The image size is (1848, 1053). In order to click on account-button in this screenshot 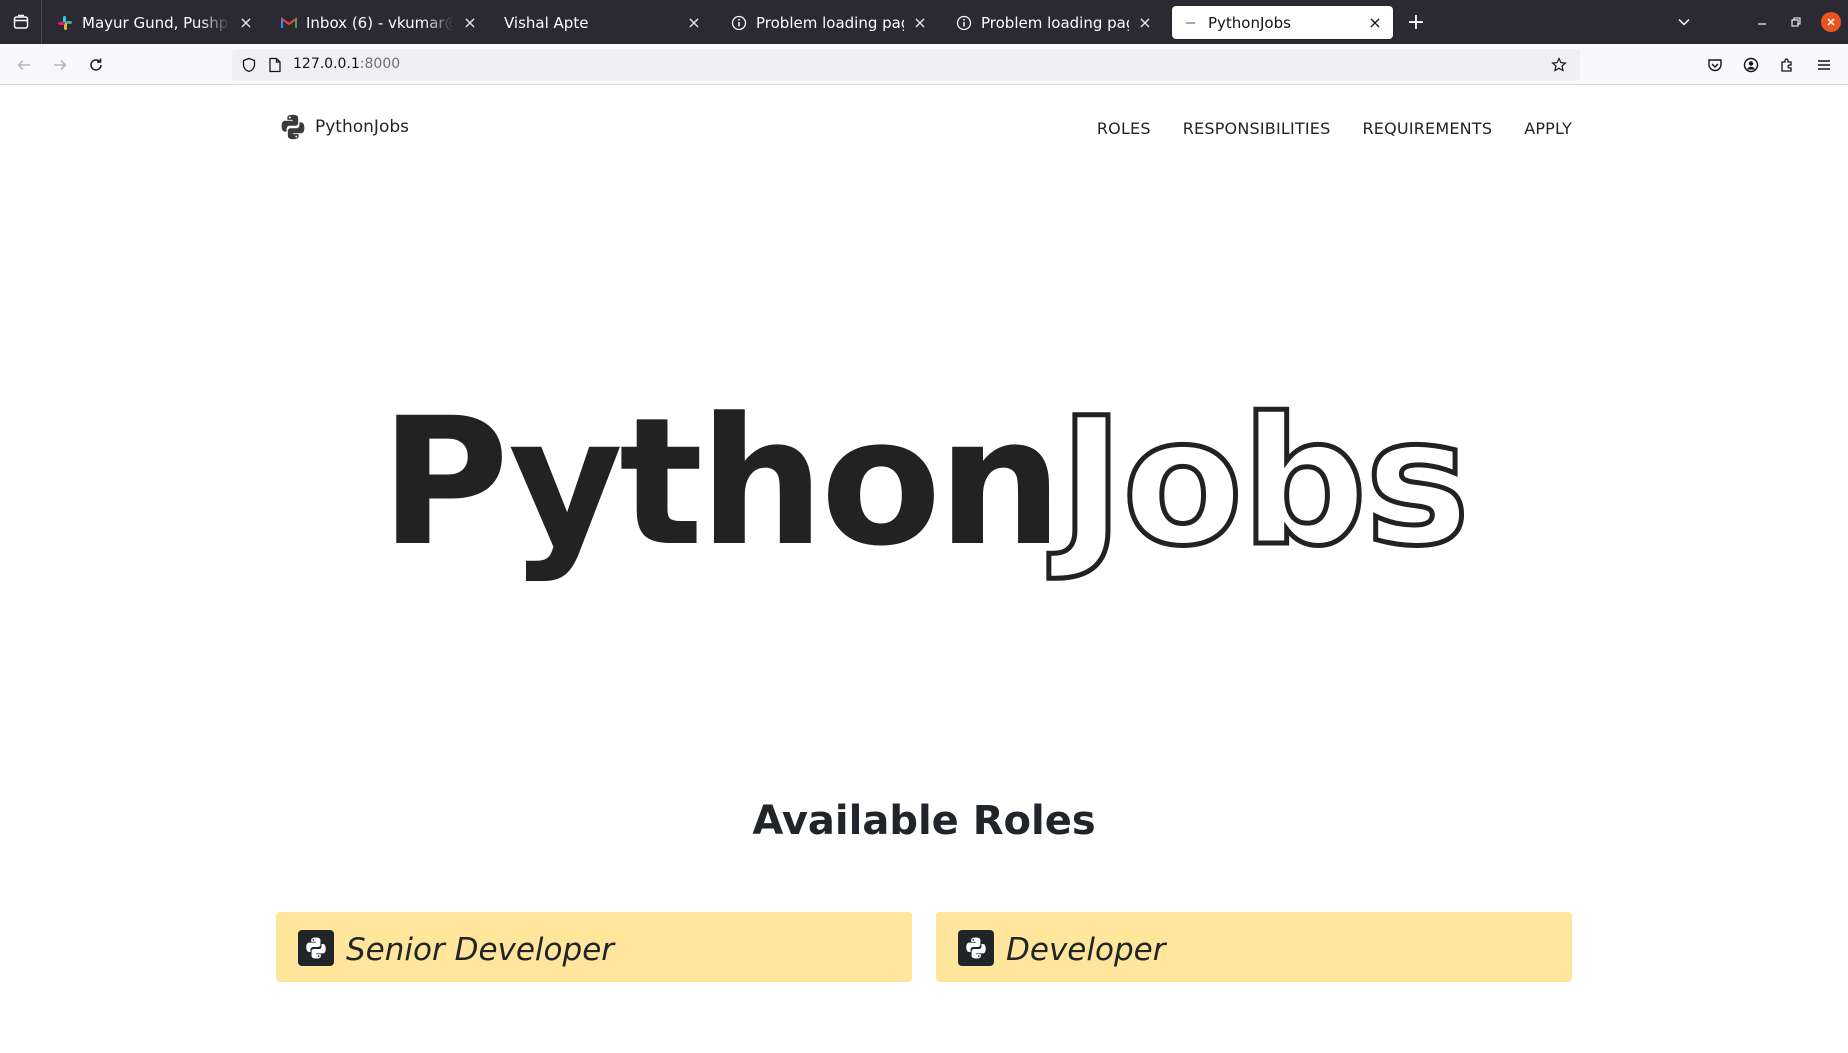, I will do `click(1751, 65)`.